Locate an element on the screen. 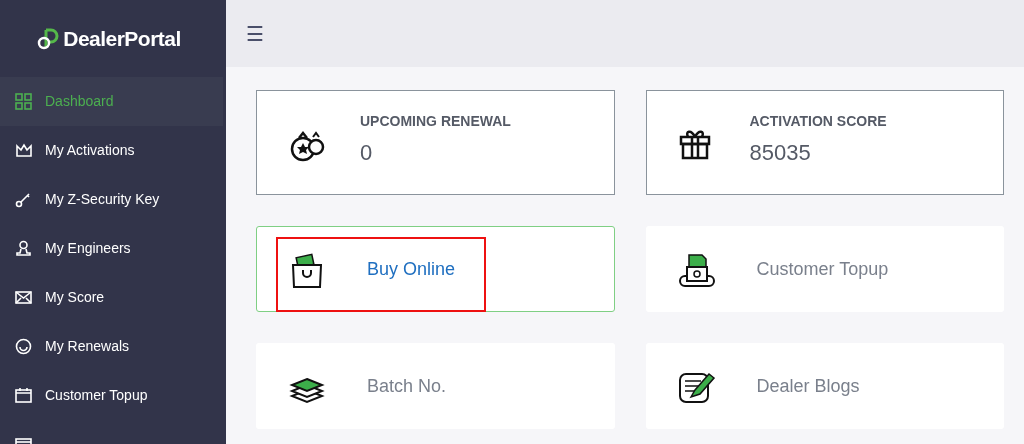  envelope-icon is located at coordinates (23, 297).